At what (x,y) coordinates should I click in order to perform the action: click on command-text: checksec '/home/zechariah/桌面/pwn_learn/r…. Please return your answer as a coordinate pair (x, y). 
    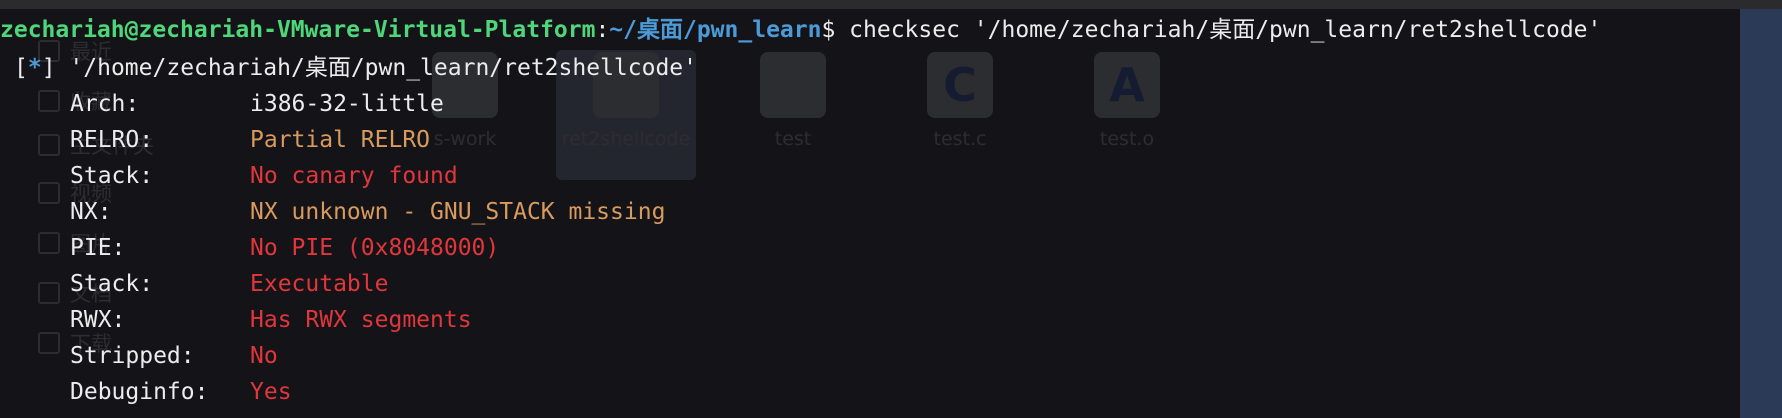
    Looking at the image, I should click on (1225, 30).